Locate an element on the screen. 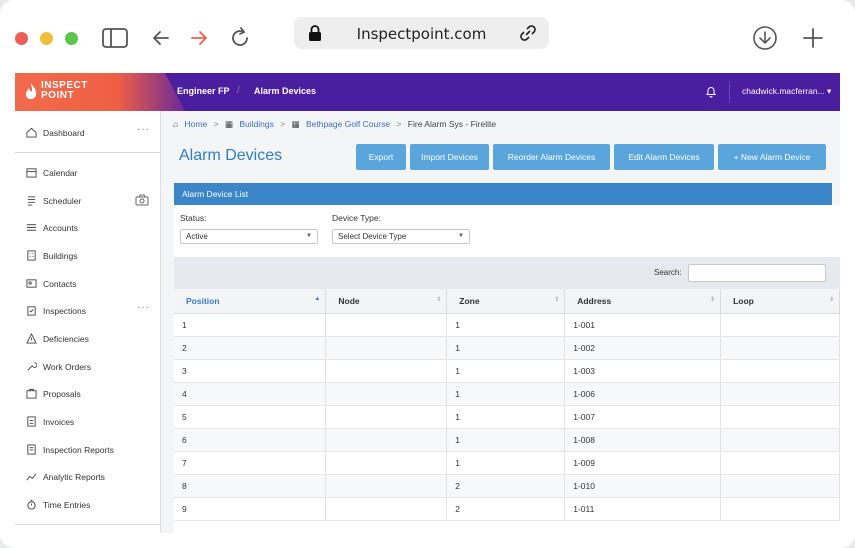 This screenshot has width=855, height=548. cell-position: 1 is located at coordinates (250, 325).